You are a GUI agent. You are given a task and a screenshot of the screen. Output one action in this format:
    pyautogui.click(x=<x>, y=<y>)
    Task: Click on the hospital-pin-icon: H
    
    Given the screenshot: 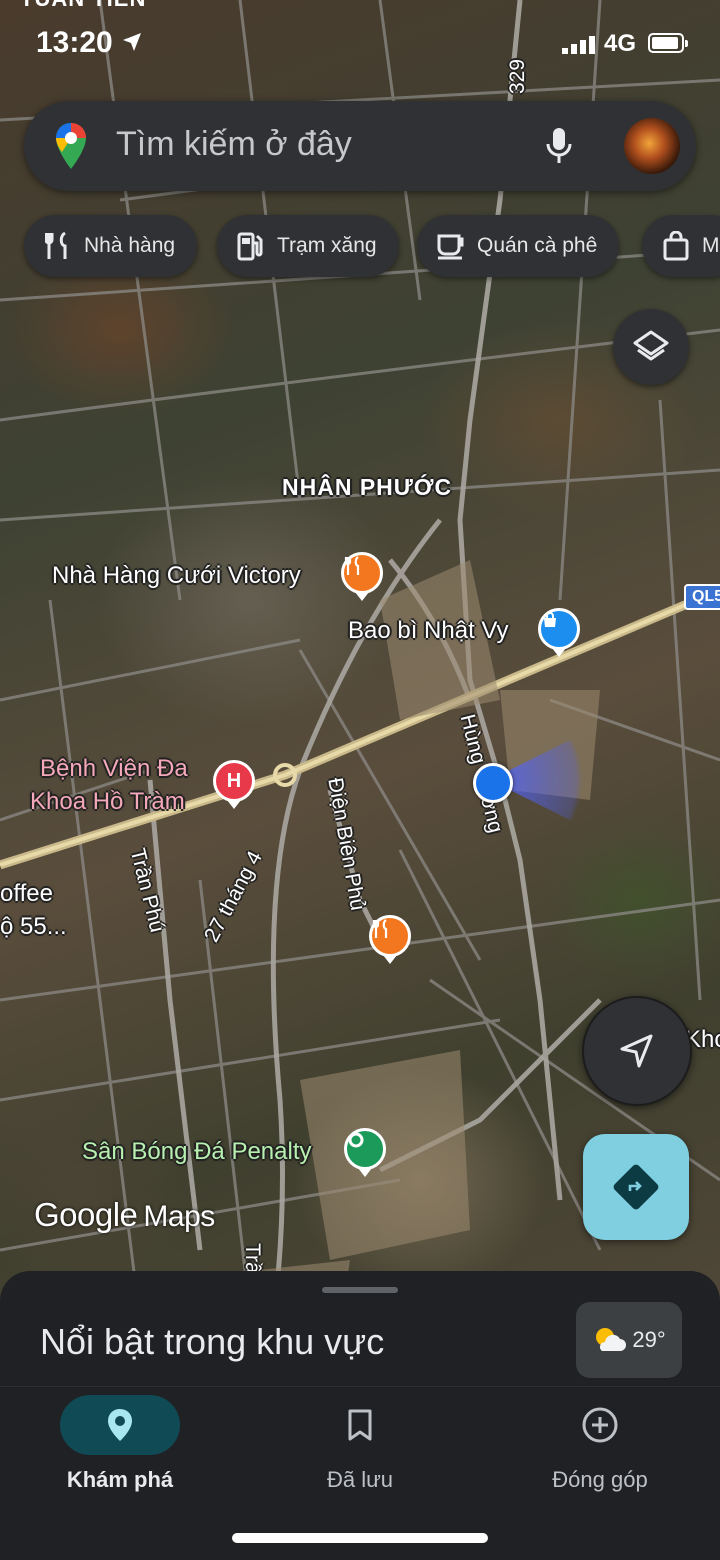 What is the action you would take?
    pyautogui.click(x=234, y=784)
    